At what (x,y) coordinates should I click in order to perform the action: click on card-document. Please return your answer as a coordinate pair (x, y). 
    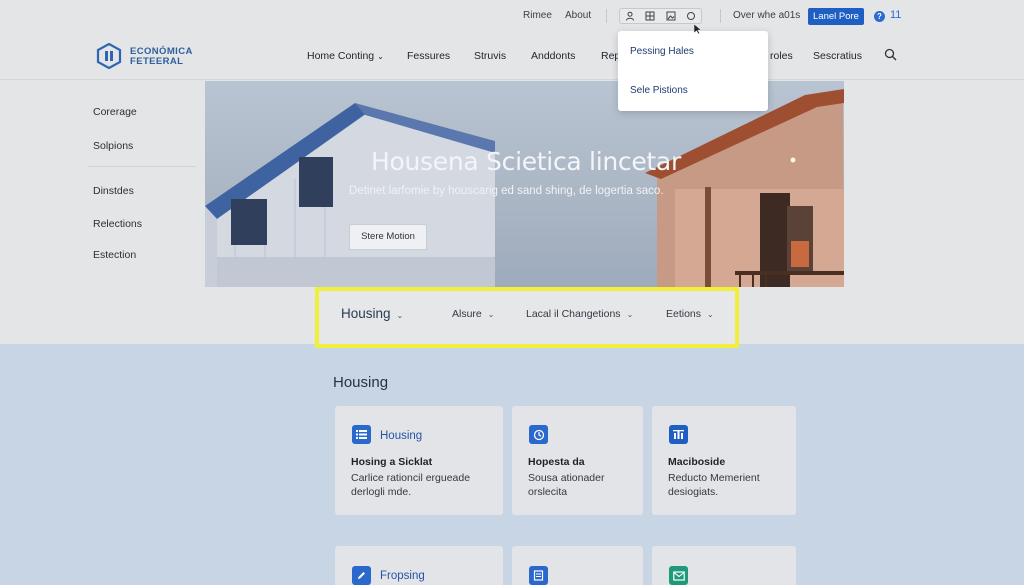
    Looking at the image, I should click on (577, 565).